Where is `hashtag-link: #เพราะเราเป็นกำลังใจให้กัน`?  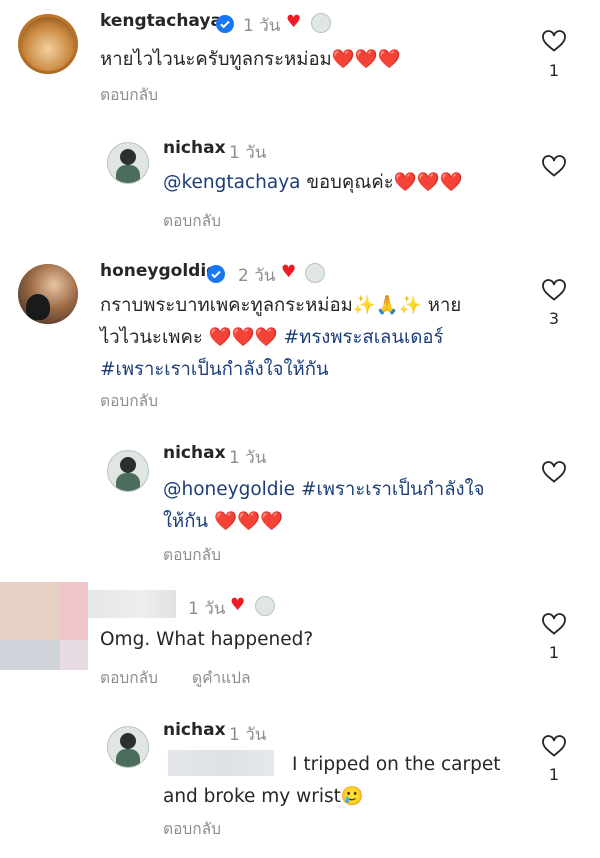
hashtag-link: #เพราะเราเป็นกำลังใจให้กัน is located at coordinates (310, 370).